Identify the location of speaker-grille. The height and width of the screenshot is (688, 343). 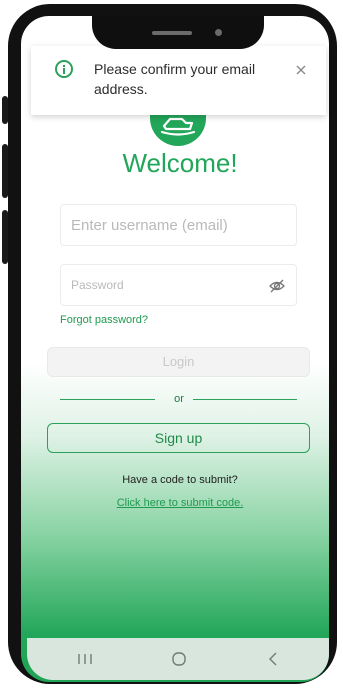
(172, 33).